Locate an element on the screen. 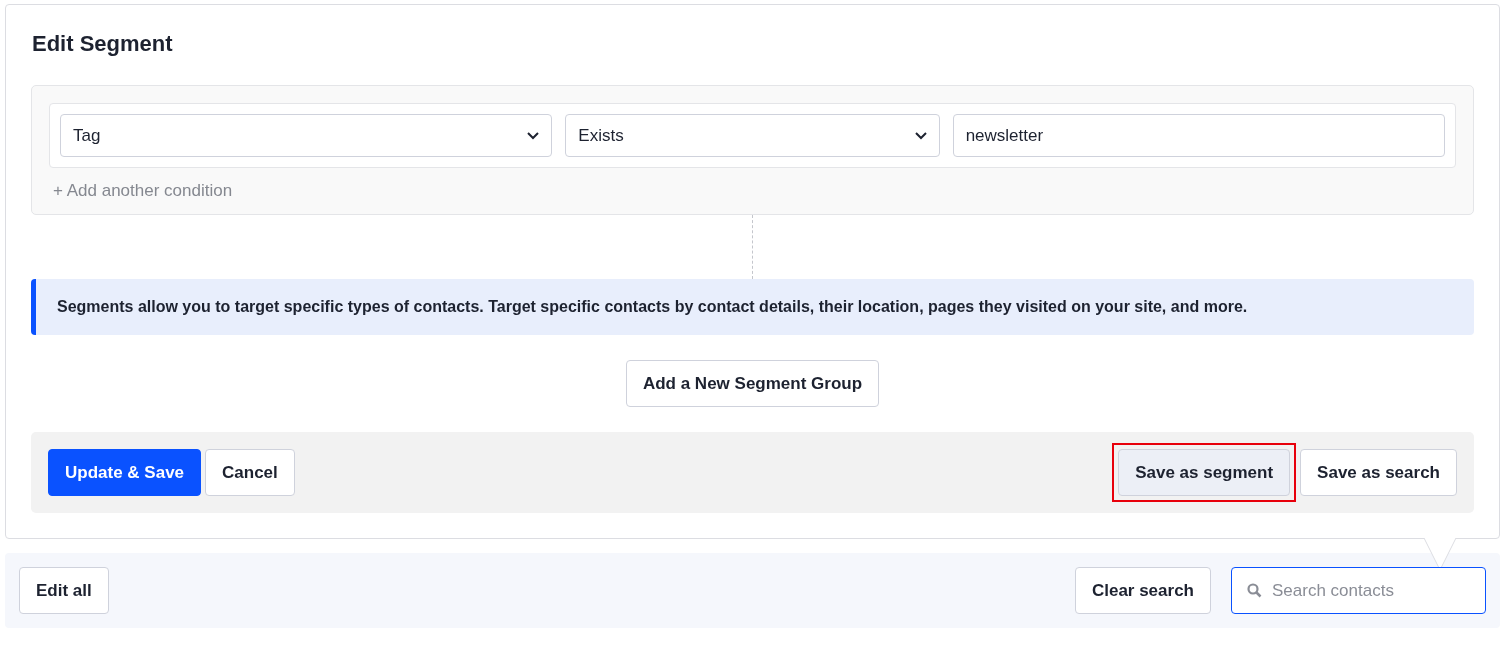 This screenshot has height=645, width=1505. add-segment-group-button: Add a New Segment Group is located at coordinates (752, 383).